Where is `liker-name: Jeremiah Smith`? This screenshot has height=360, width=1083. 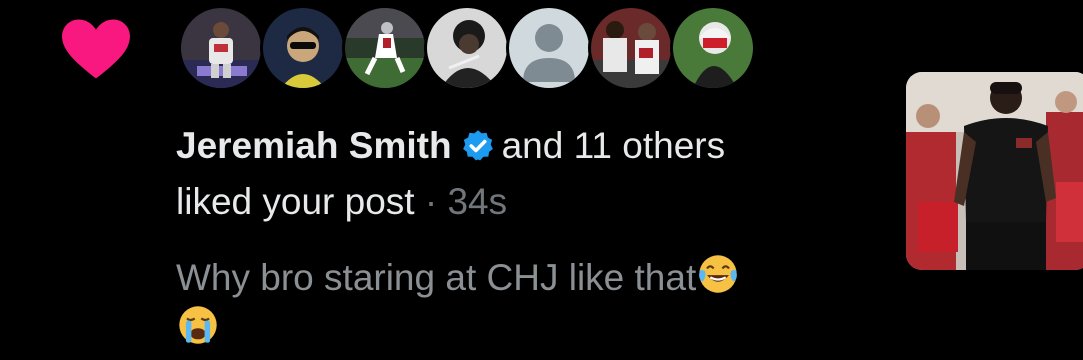
liker-name: Jeremiah Smith is located at coordinates (314, 145).